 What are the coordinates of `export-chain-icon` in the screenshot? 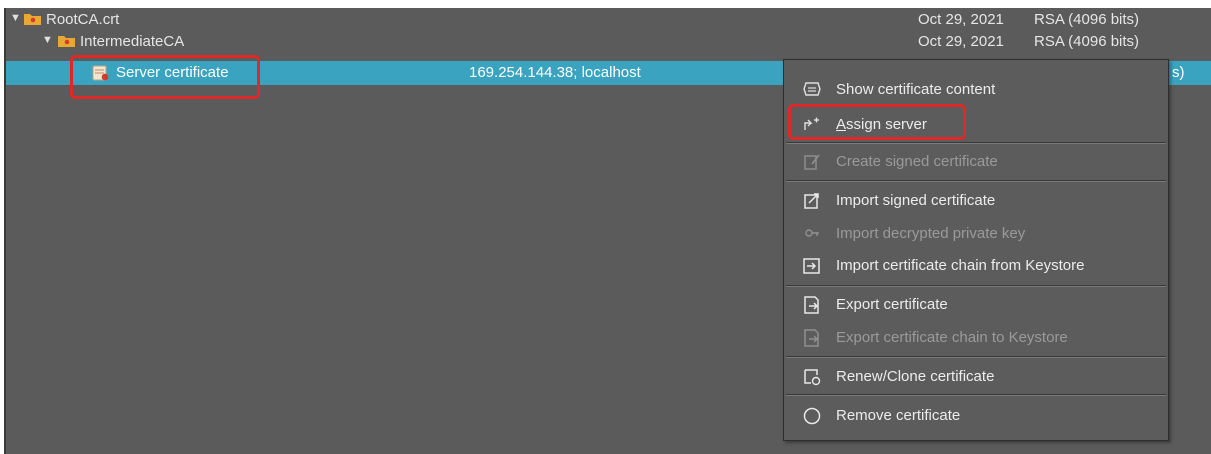 It's located at (811, 338).